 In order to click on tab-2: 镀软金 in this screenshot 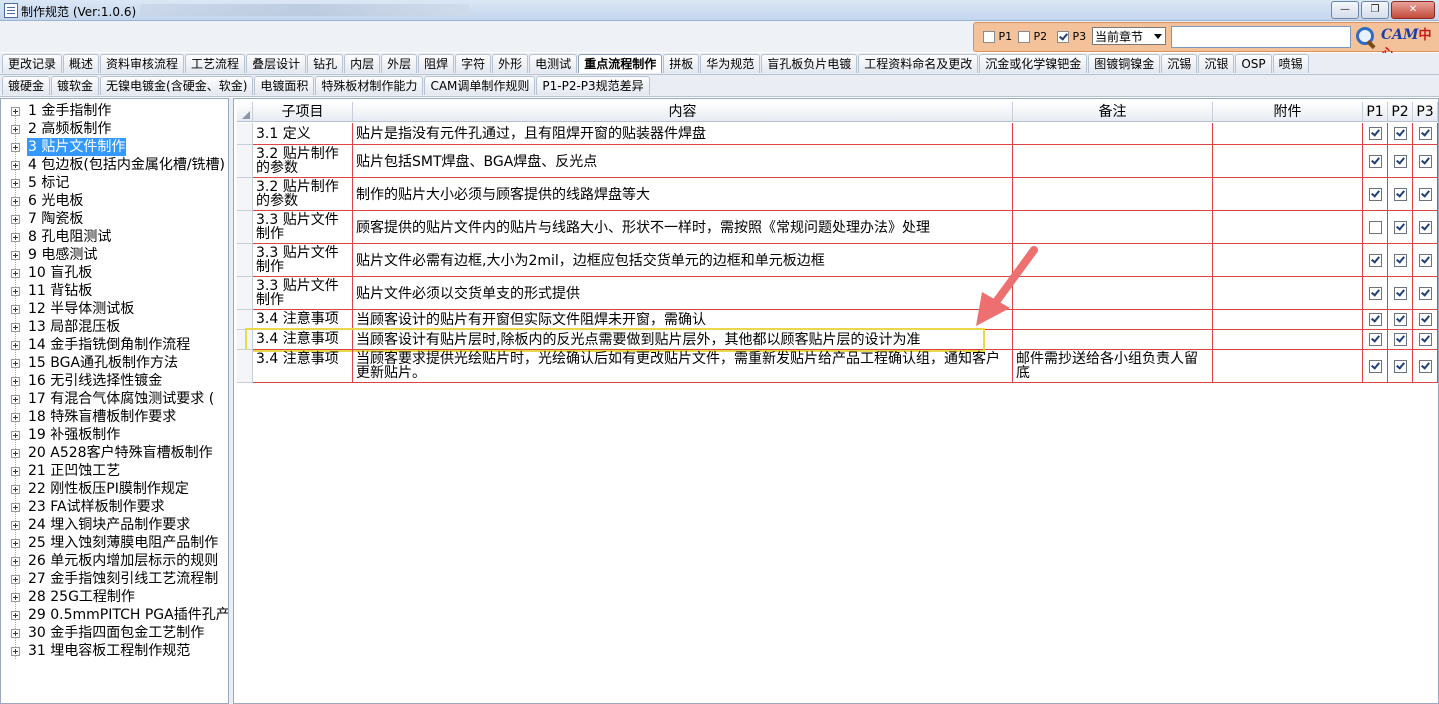, I will do `click(75, 85)`.